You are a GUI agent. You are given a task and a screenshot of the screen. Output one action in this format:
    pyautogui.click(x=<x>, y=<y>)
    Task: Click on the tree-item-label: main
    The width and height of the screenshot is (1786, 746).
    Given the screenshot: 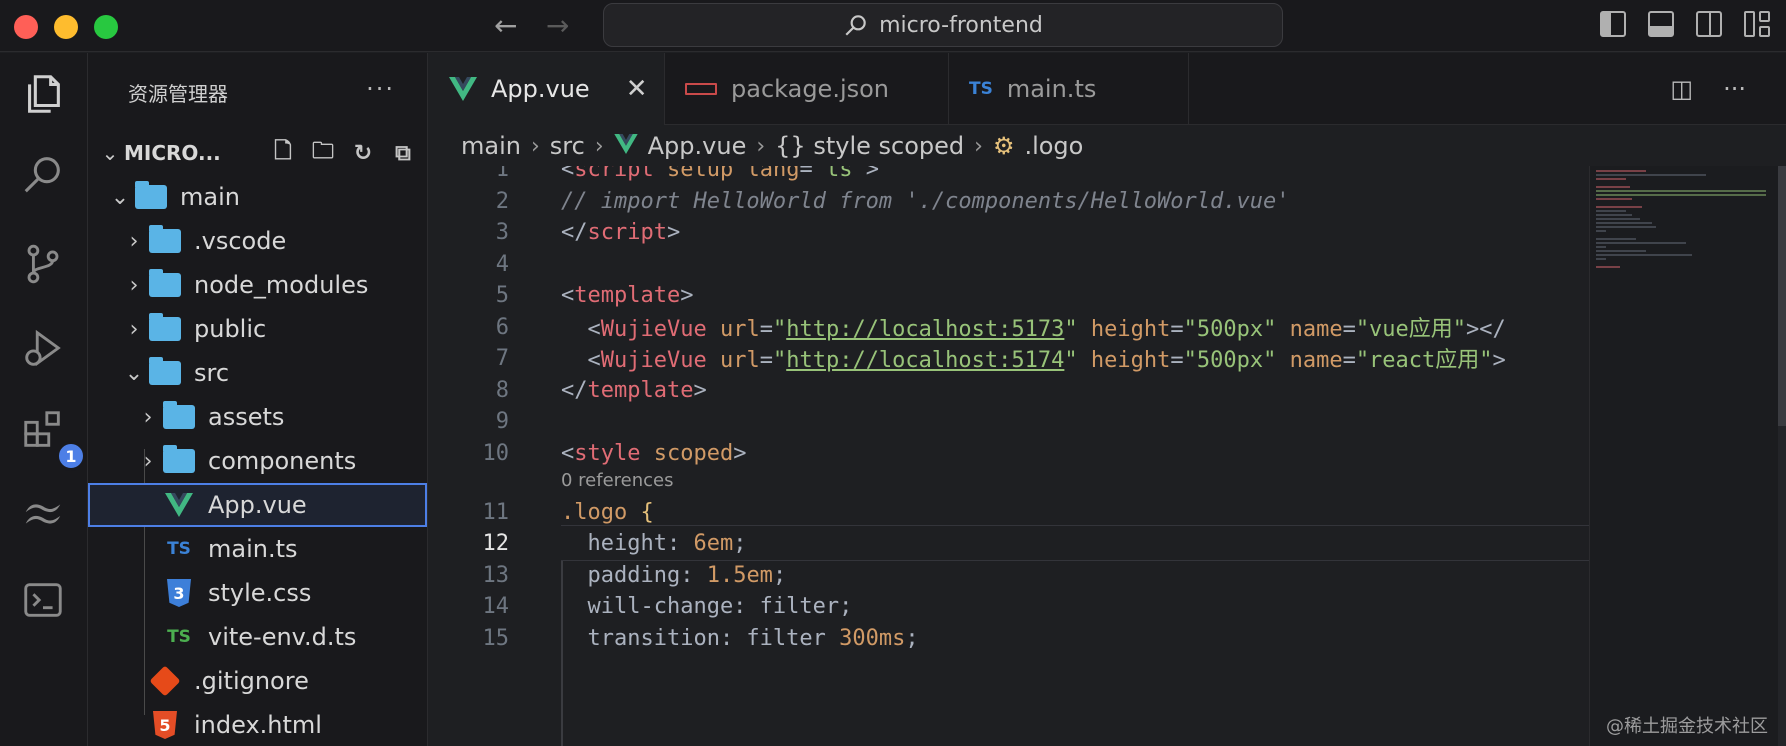 What is the action you would take?
    pyautogui.click(x=210, y=197)
    